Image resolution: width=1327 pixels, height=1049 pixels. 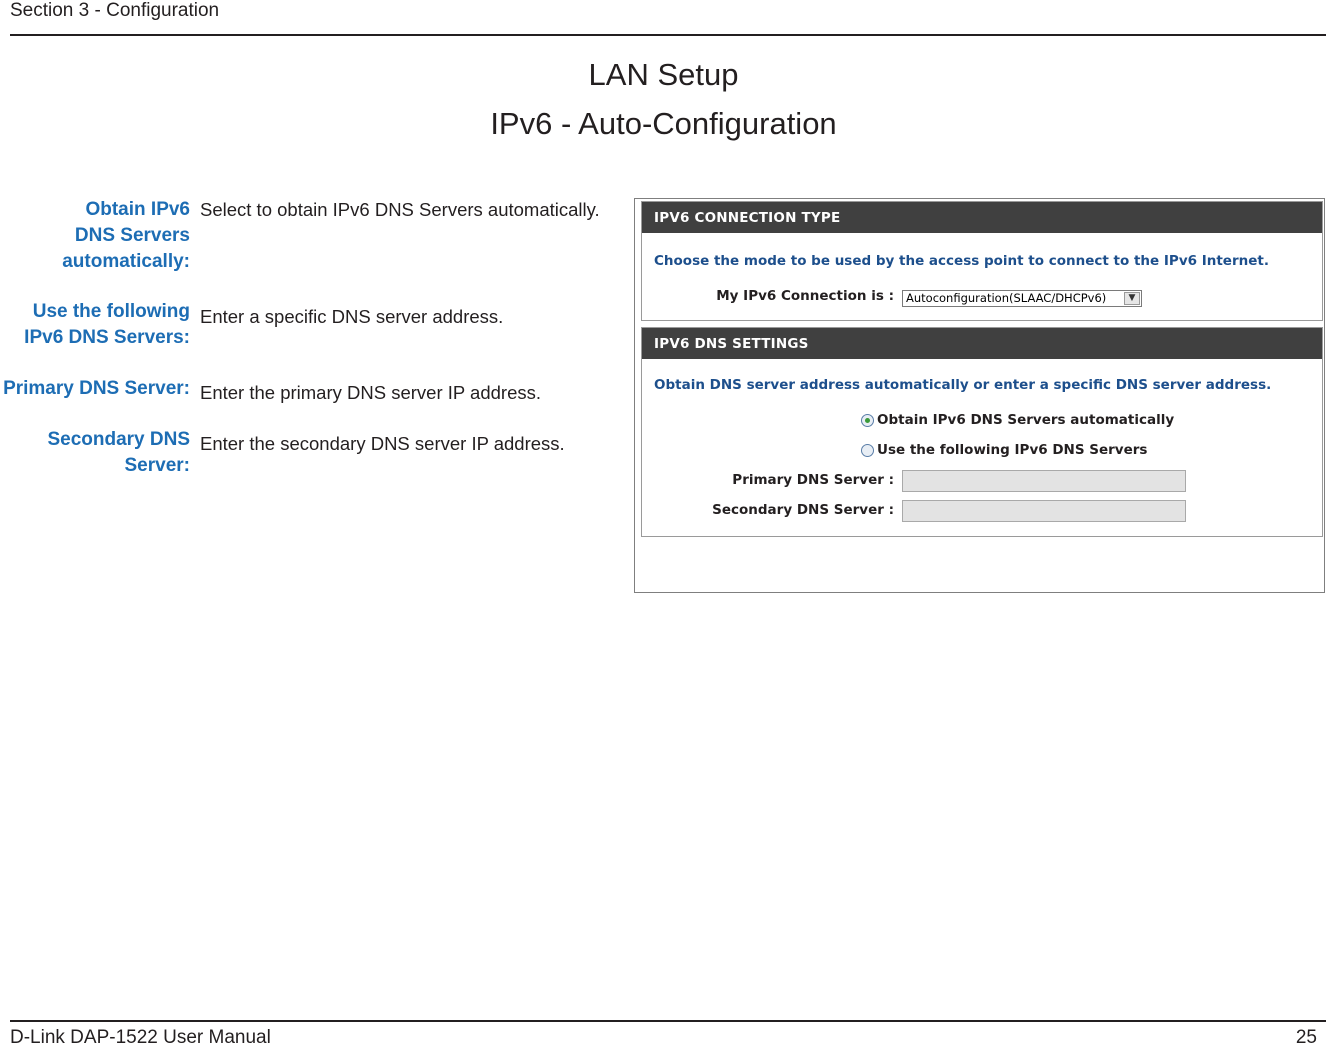 I want to click on page-title: LAN Setup, so click(x=663, y=74).